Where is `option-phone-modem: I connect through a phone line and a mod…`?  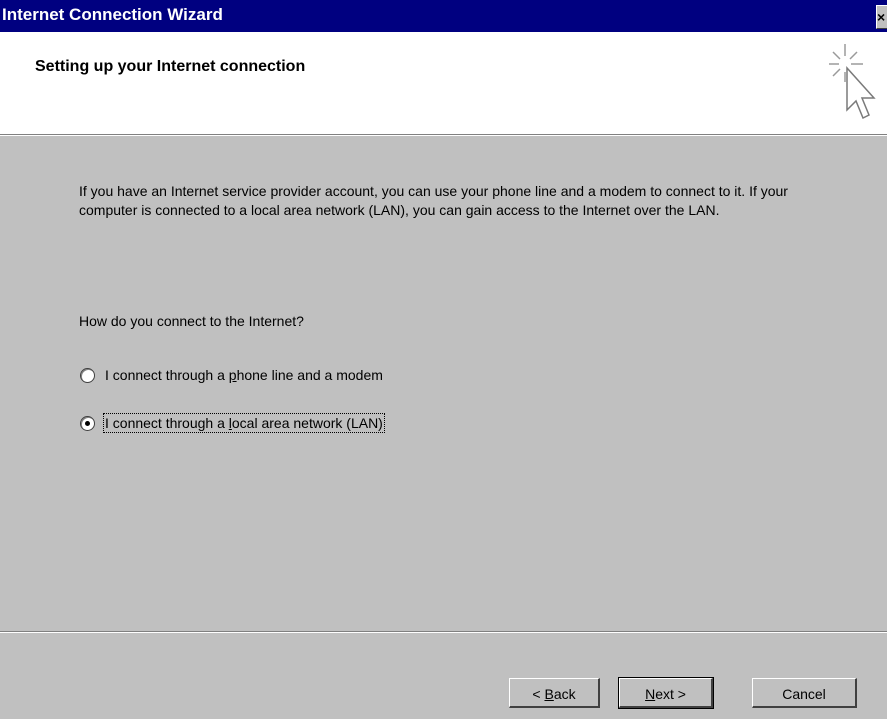 option-phone-modem: I connect through a phone line and a mod… is located at coordinates (231, 375).